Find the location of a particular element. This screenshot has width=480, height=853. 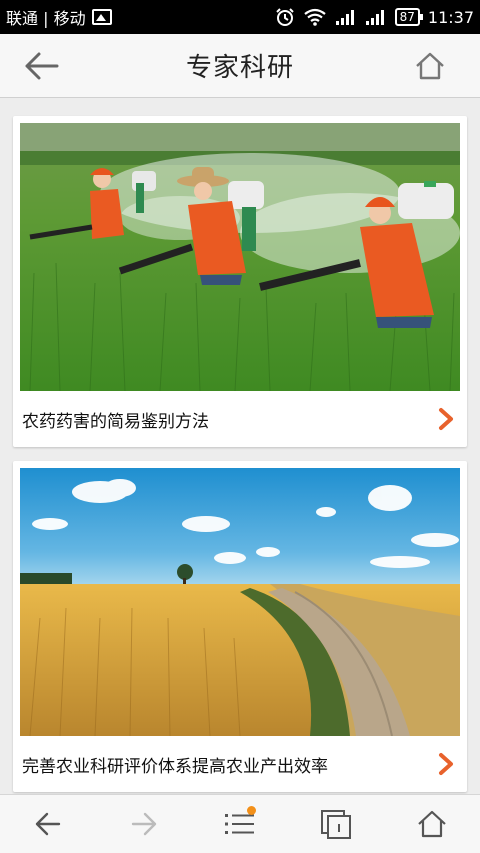

tabs-icon is located at coordinates (336, 824).